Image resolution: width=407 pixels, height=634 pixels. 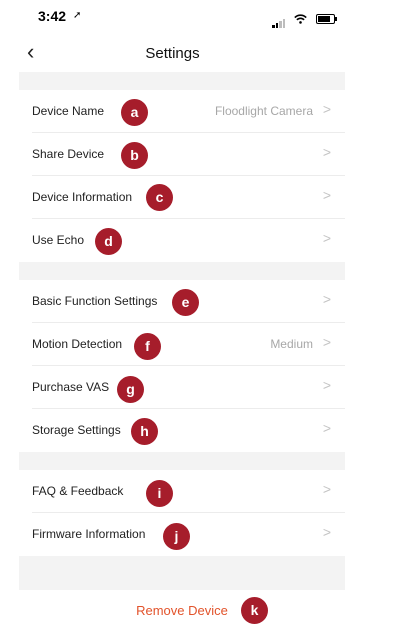 What do you see at coordinates (301, 19) in the screenshot?
I see `wifi-icon` at bounding box center [301, 19].